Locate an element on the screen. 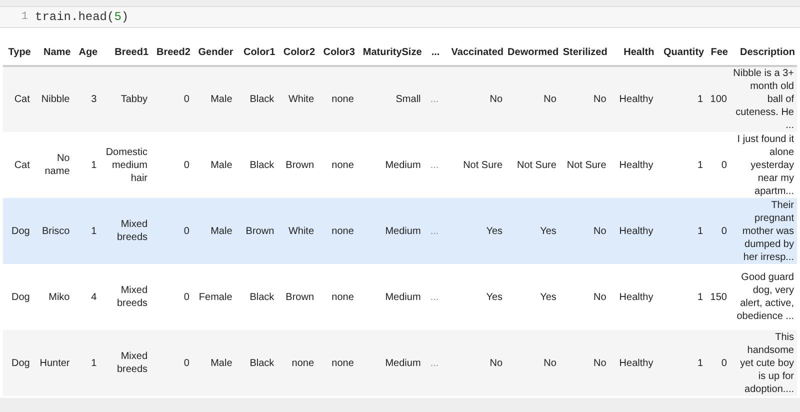 Image resolution: width=800 pixels, height=412 pixels. column-header: Sterilized is located at coordinates (584, 51).